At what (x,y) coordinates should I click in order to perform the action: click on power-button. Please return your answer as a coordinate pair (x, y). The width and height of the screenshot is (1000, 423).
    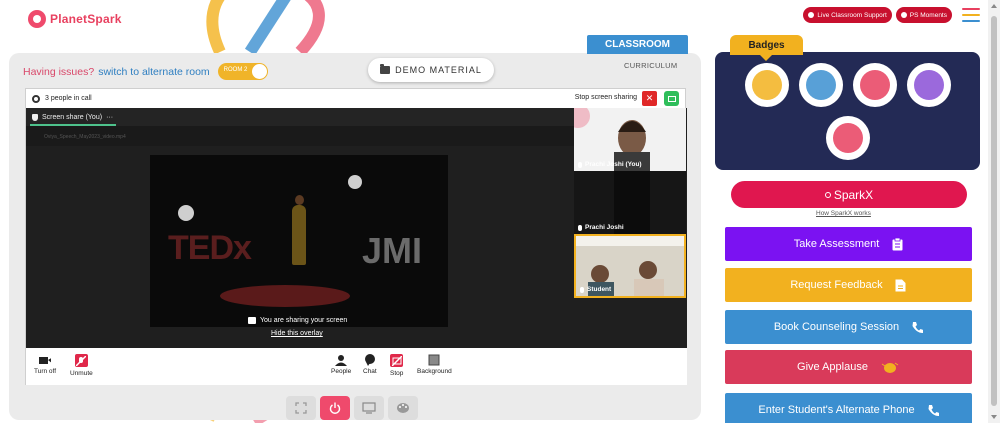
    Looking at the image, I should click on (335, 408).